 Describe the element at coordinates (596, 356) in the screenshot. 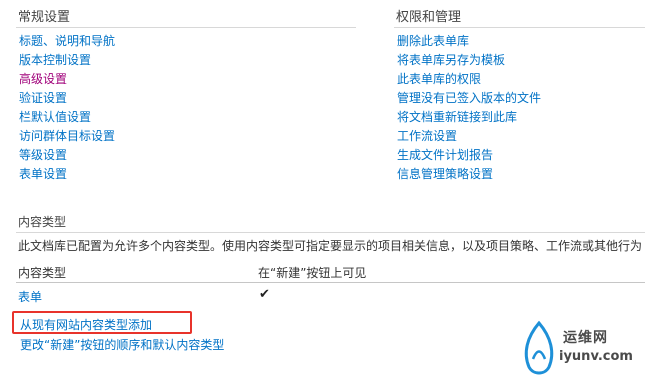

I see `watermark-text-line2: iyunv.com` at that location.